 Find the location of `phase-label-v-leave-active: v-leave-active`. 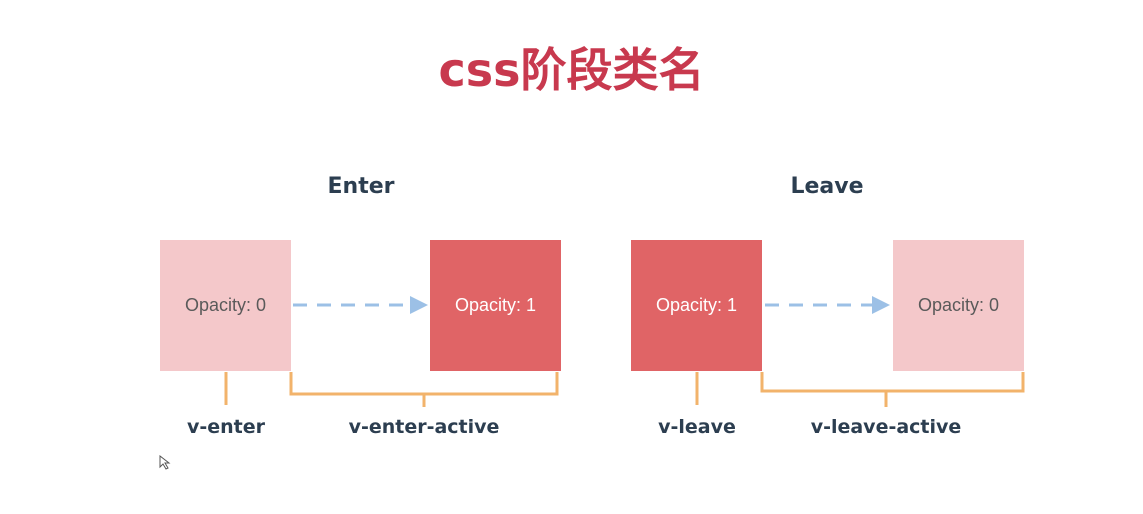

phase-label-v-leave-active: v-leave-active is located at coordinates (886, 427).